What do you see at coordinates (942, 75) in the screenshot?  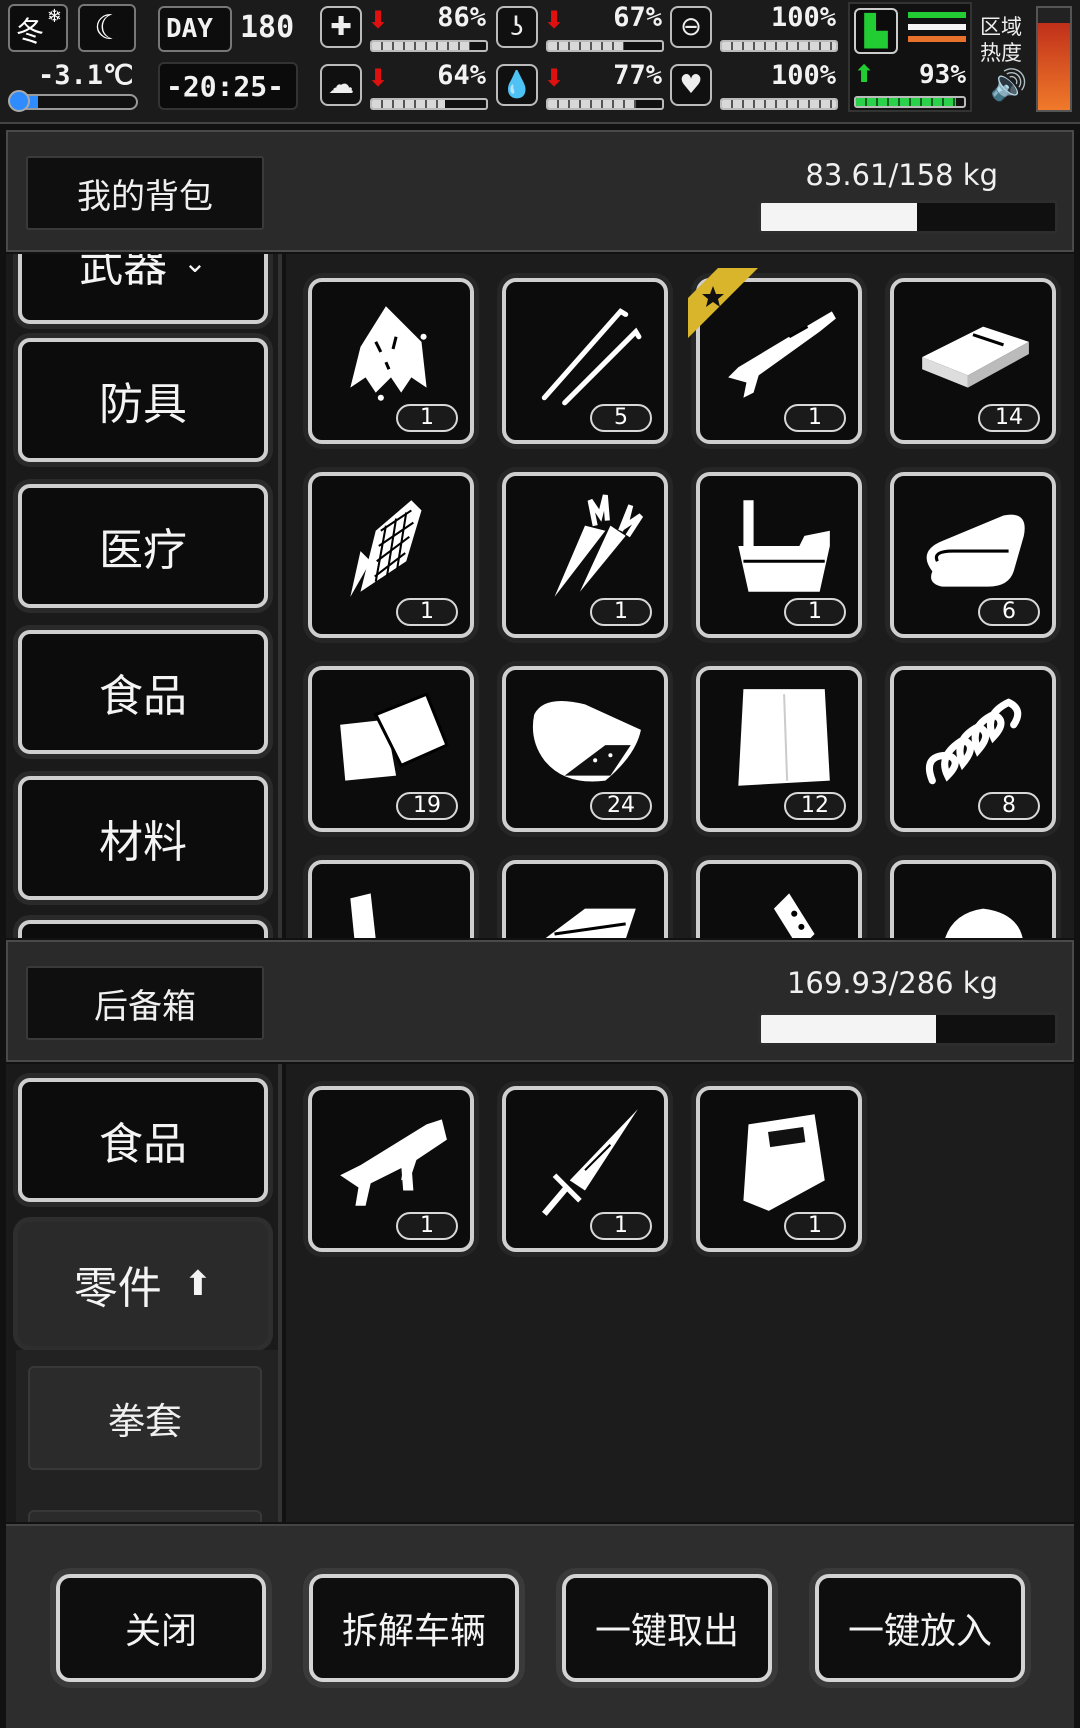 I see `stamina-value: 93%` at bounding box center [942, 75].